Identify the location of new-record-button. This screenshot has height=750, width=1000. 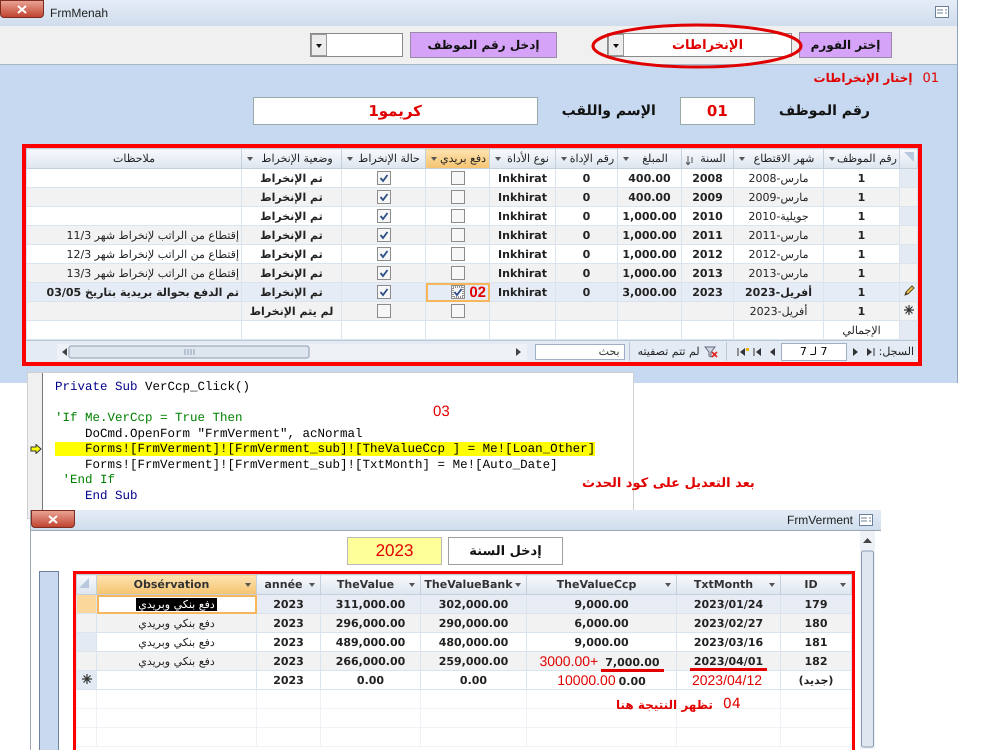
(742, 351).